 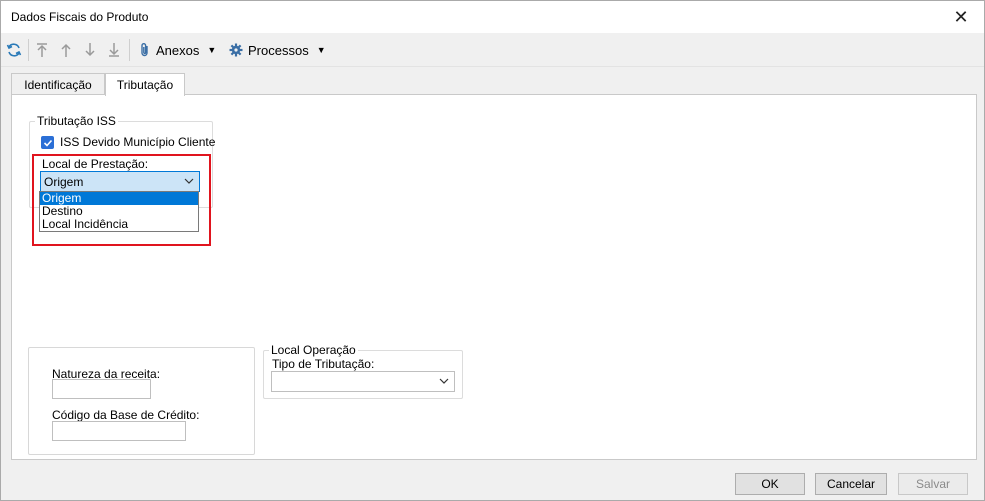 I want to click on anexos-label: Anexos, so click(x=178, y=50).